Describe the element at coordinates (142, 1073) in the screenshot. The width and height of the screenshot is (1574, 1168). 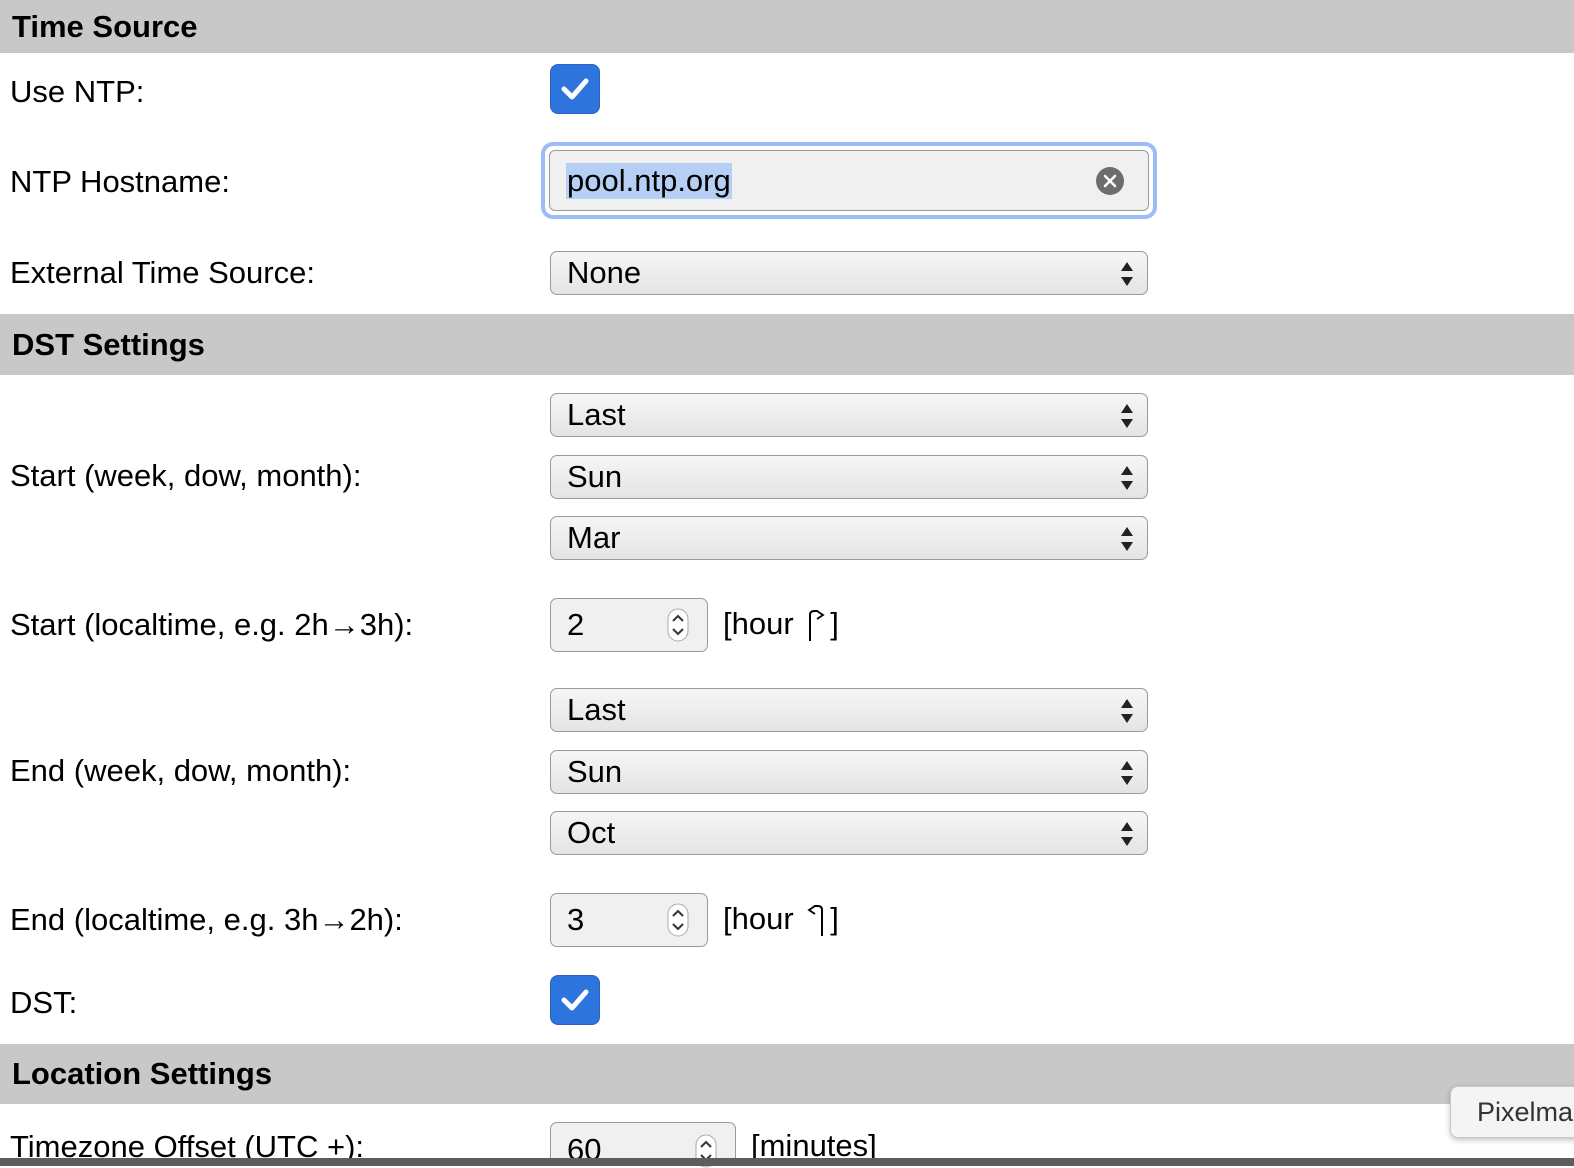
I see `section-title: Location Settings` at that location.